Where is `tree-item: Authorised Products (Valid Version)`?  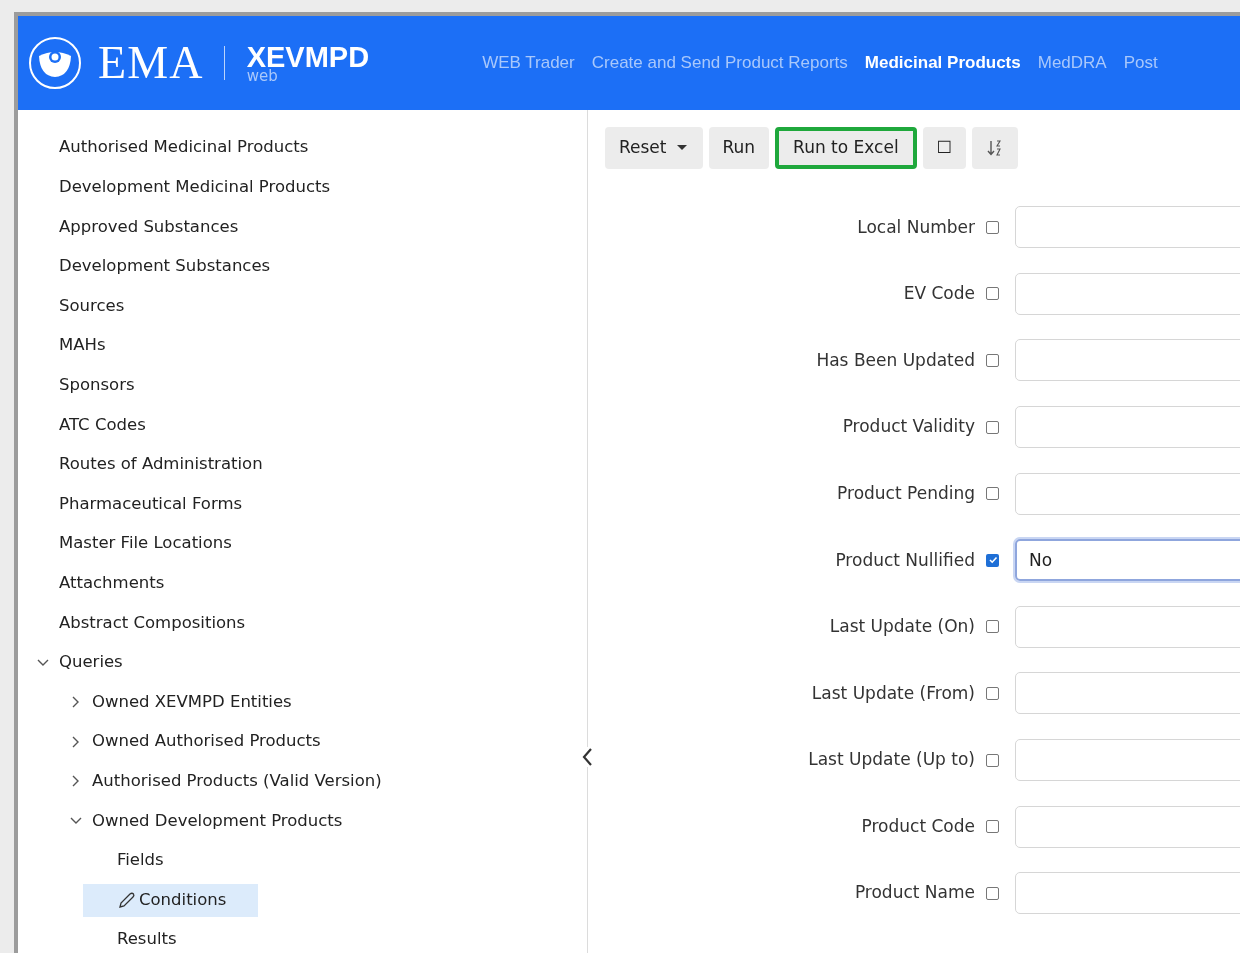
tree-item: Authorised Products (Valid Version) is located at coordinates (237, 781).